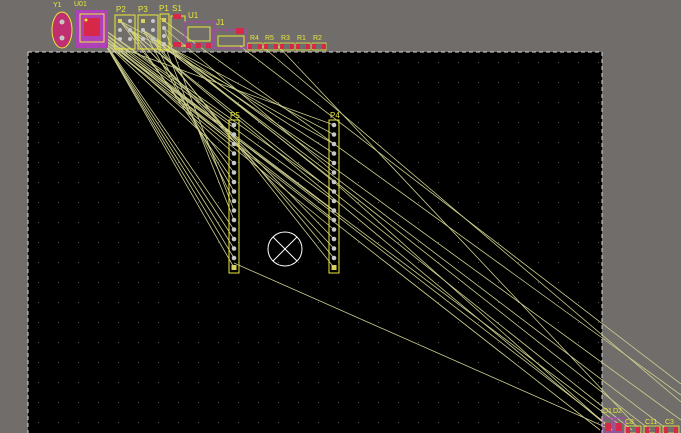  Describe the element at coordinates (235, 115) in the screenshot. I see `label-p5: P5` at that location.